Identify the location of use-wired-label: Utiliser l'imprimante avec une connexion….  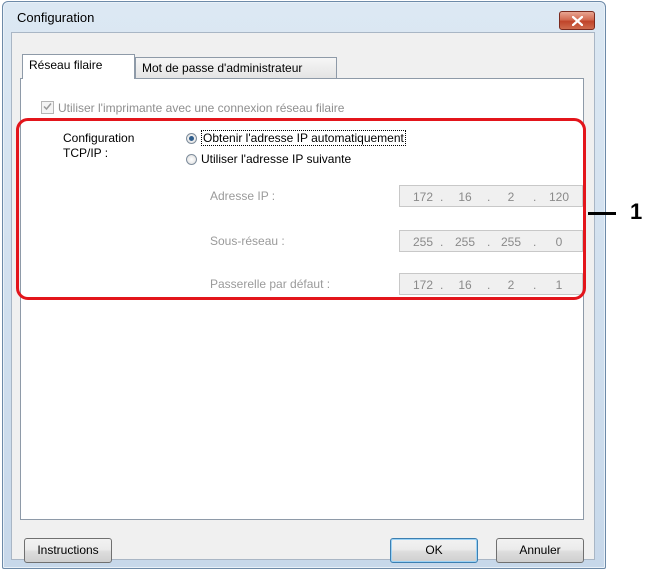
(201, 108).